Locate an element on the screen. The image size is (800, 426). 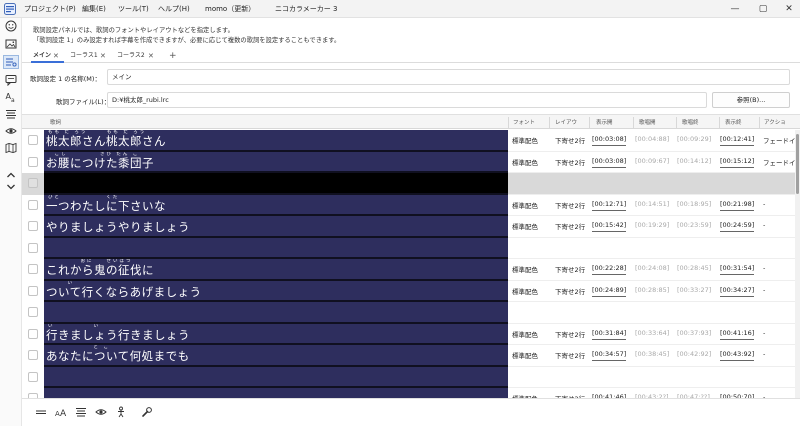
cell-display-start: [00:24:89] is located at coordinates (609, 291).